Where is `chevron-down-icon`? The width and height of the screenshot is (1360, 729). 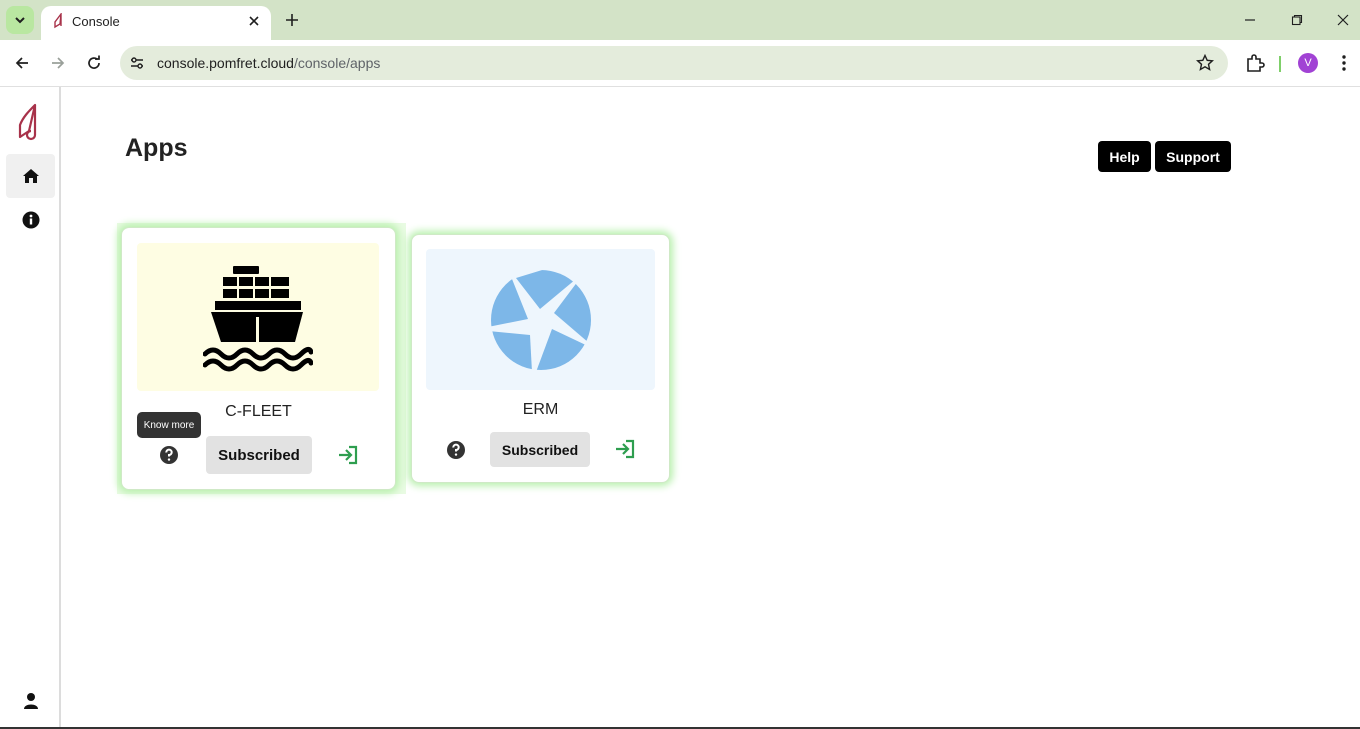 chevron-down-icon is located at coordinates (20, 20).